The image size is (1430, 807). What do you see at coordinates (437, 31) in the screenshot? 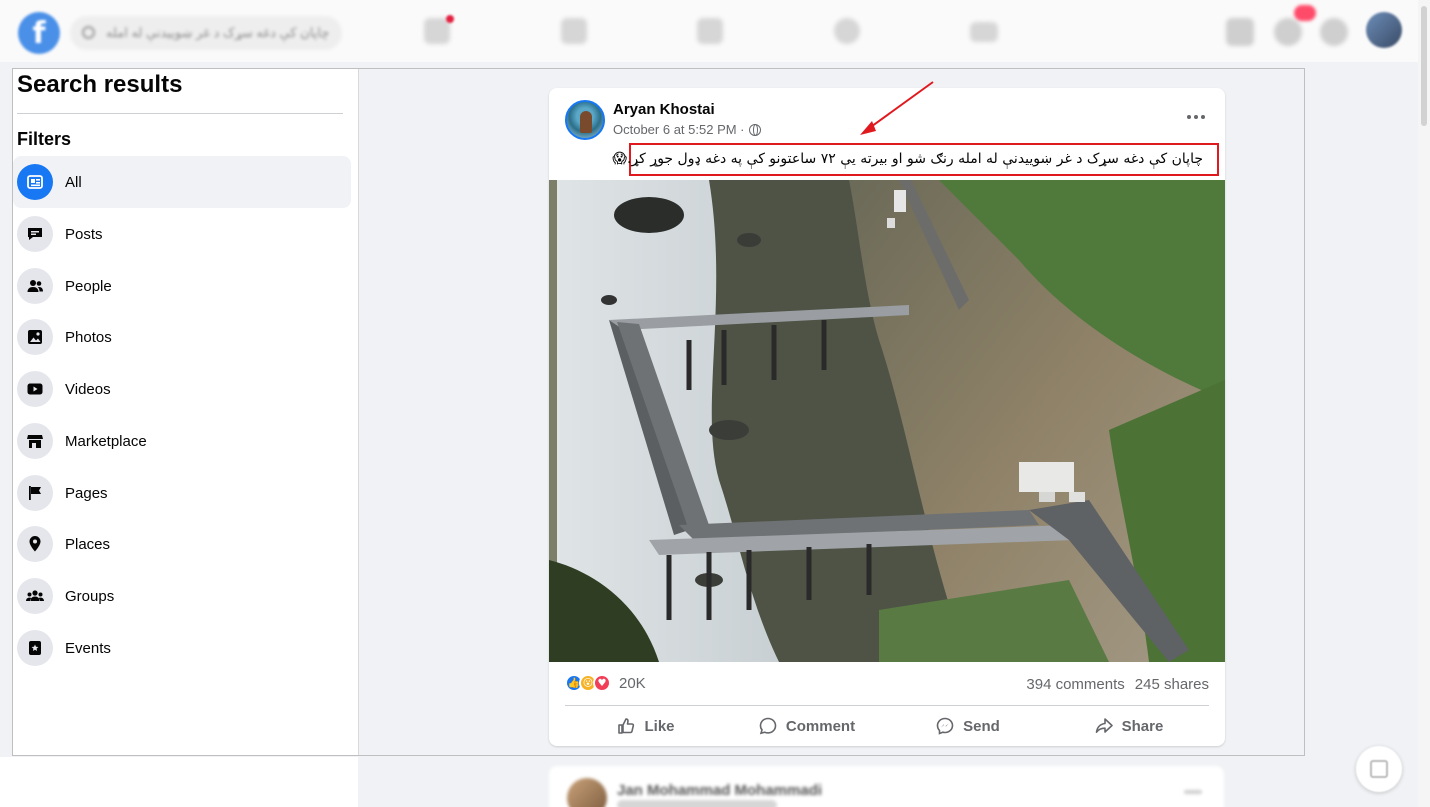
I see `home-icon` at bounding box center [437, 31].